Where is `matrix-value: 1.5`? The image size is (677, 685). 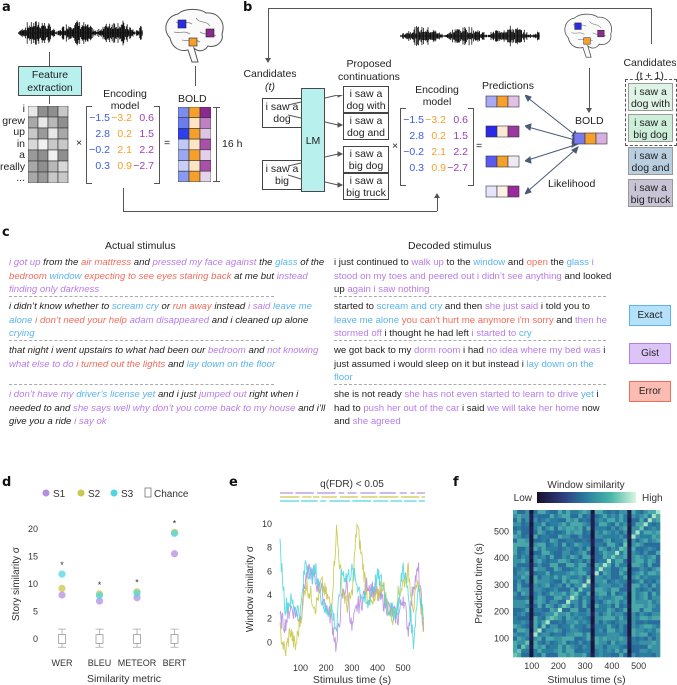 matrix-value: 1.5 is located at coordinates (146, 134).